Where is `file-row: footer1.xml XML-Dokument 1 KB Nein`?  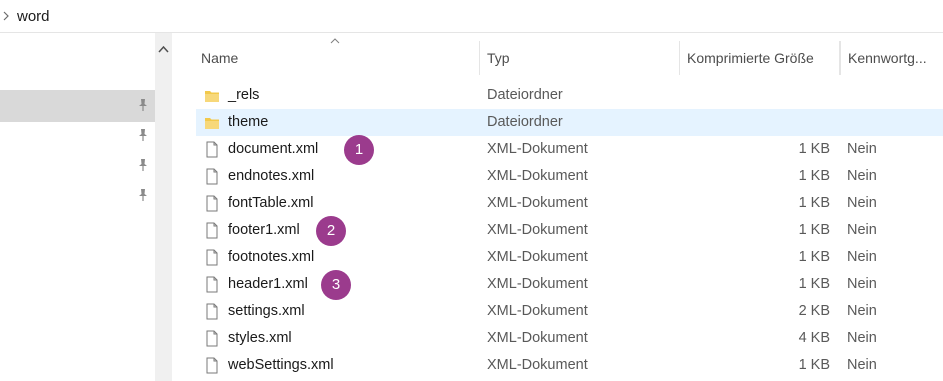
file-row: footer1.xml XML-Dokument 1 KB Nein is located at coordinates (569, 230).